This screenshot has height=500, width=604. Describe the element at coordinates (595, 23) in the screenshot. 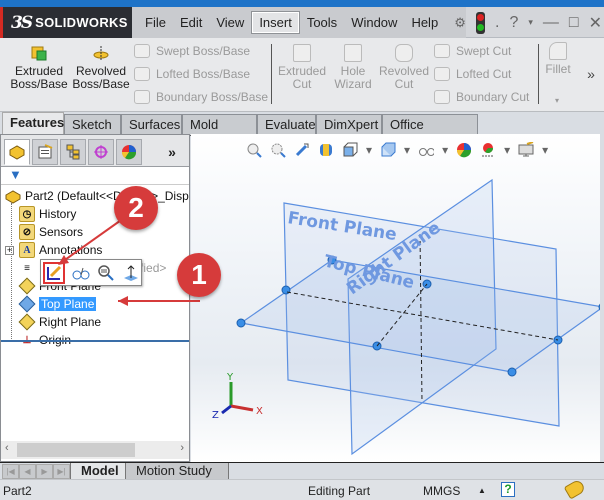

I see `close-icon: ✕` at that location.